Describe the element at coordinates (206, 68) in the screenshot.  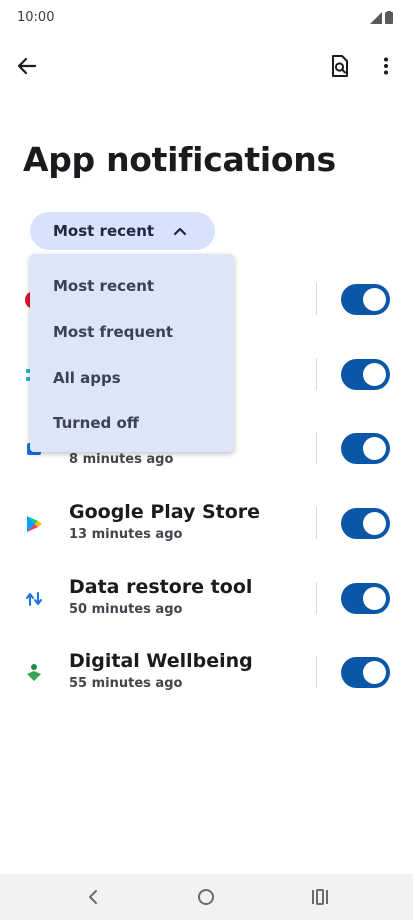
I see `app-bar` at that location.